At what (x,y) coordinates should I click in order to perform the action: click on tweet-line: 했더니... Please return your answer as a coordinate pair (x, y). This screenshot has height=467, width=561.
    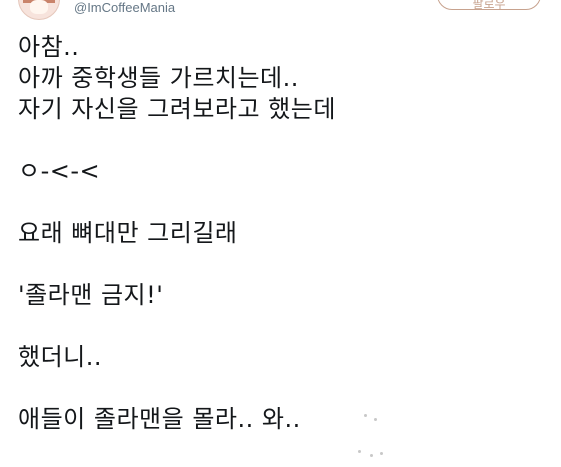
    Looking at the image, I should click on (60, 357).